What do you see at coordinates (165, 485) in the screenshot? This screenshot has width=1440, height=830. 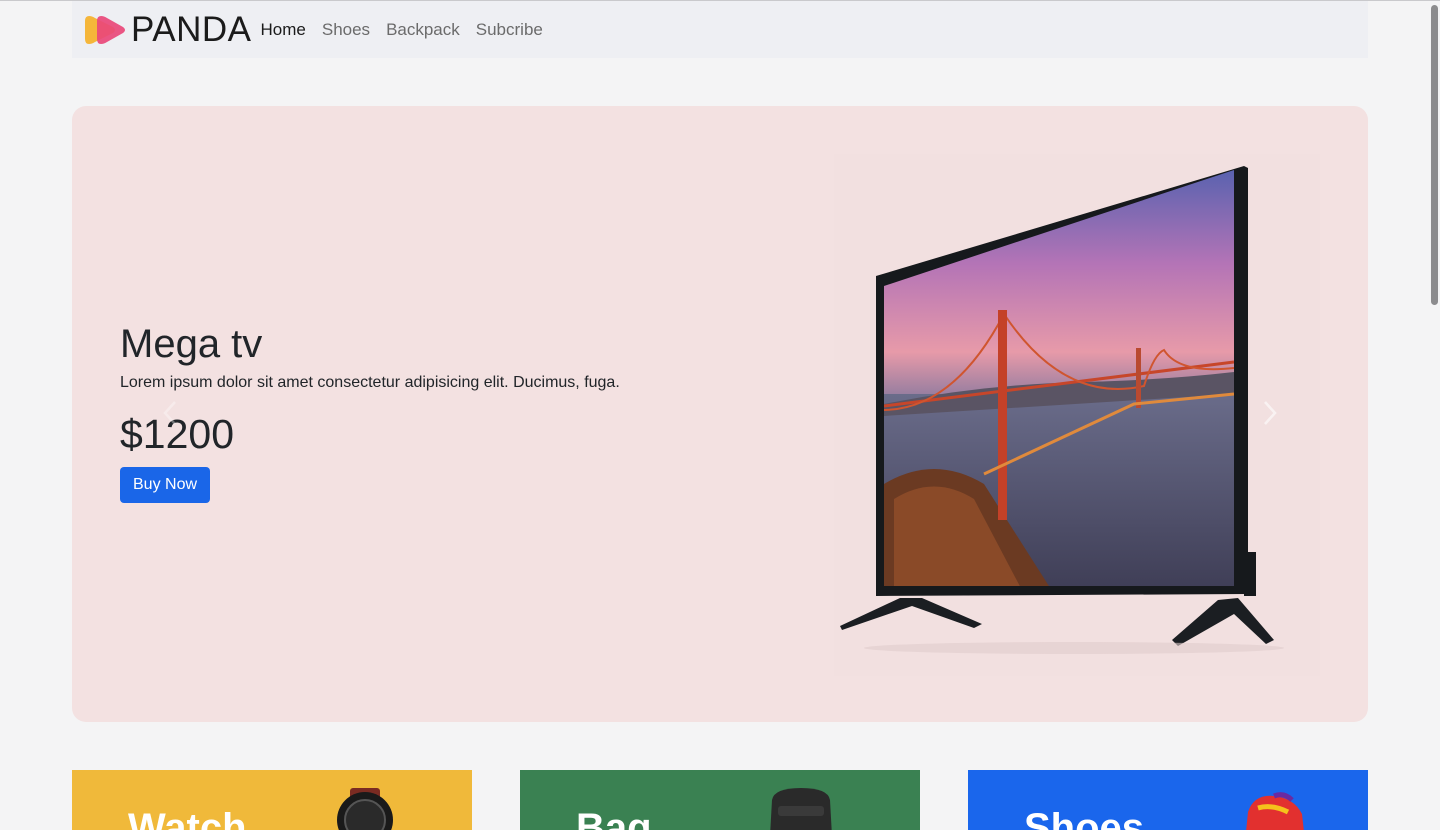 I see `buy-now-button: Buy Now` at bounding box center [165, 485].